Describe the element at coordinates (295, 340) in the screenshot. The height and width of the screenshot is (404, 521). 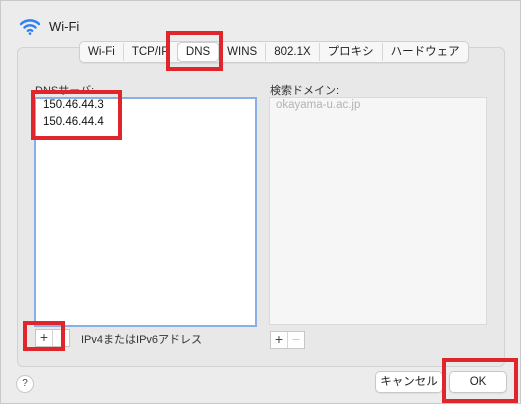
I see `remove-search-domain-button: −` at that location.